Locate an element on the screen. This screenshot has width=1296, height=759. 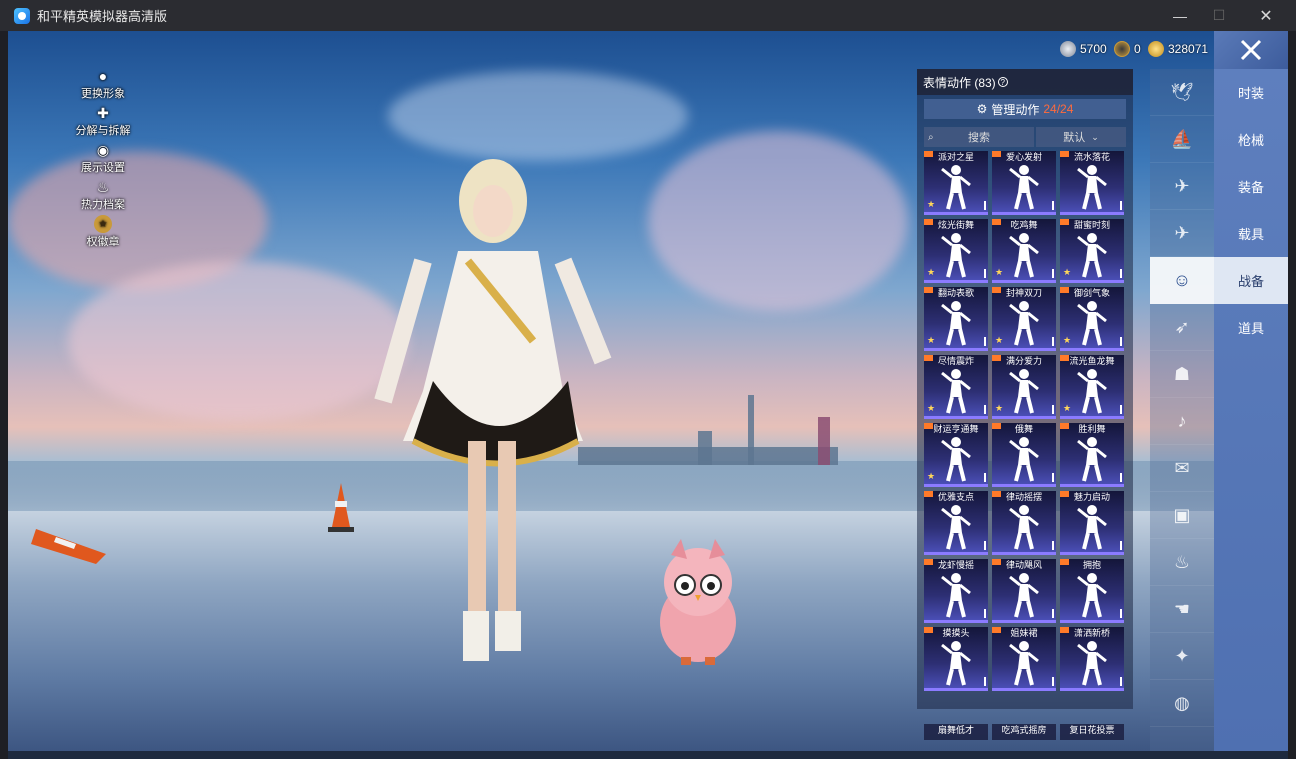
icon-tab-speaker: ♪ is located at coordinates (1182, 421).